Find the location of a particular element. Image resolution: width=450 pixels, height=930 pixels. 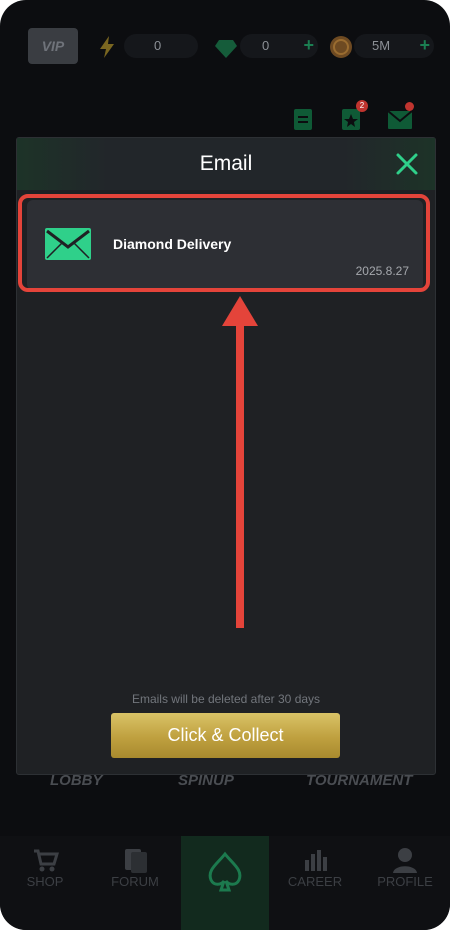

coins-counter: 5M + is located at coordinates (394, 46).